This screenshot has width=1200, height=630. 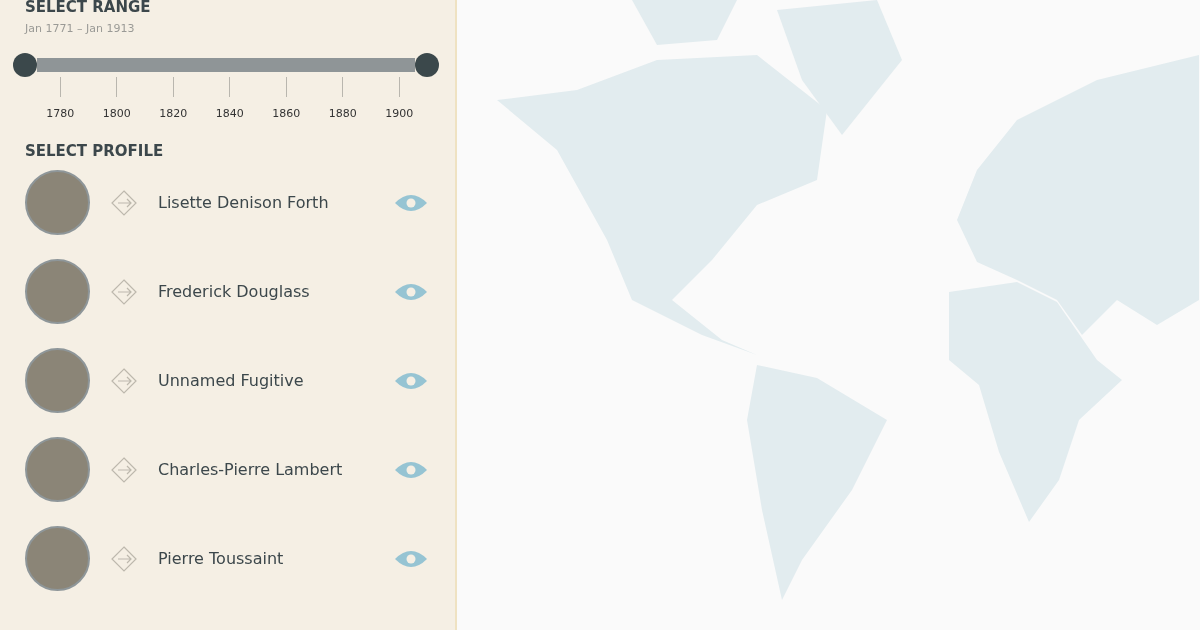 I want to click on profile-name: Charles-Pierre Lambert, so click(x=273, y=469).